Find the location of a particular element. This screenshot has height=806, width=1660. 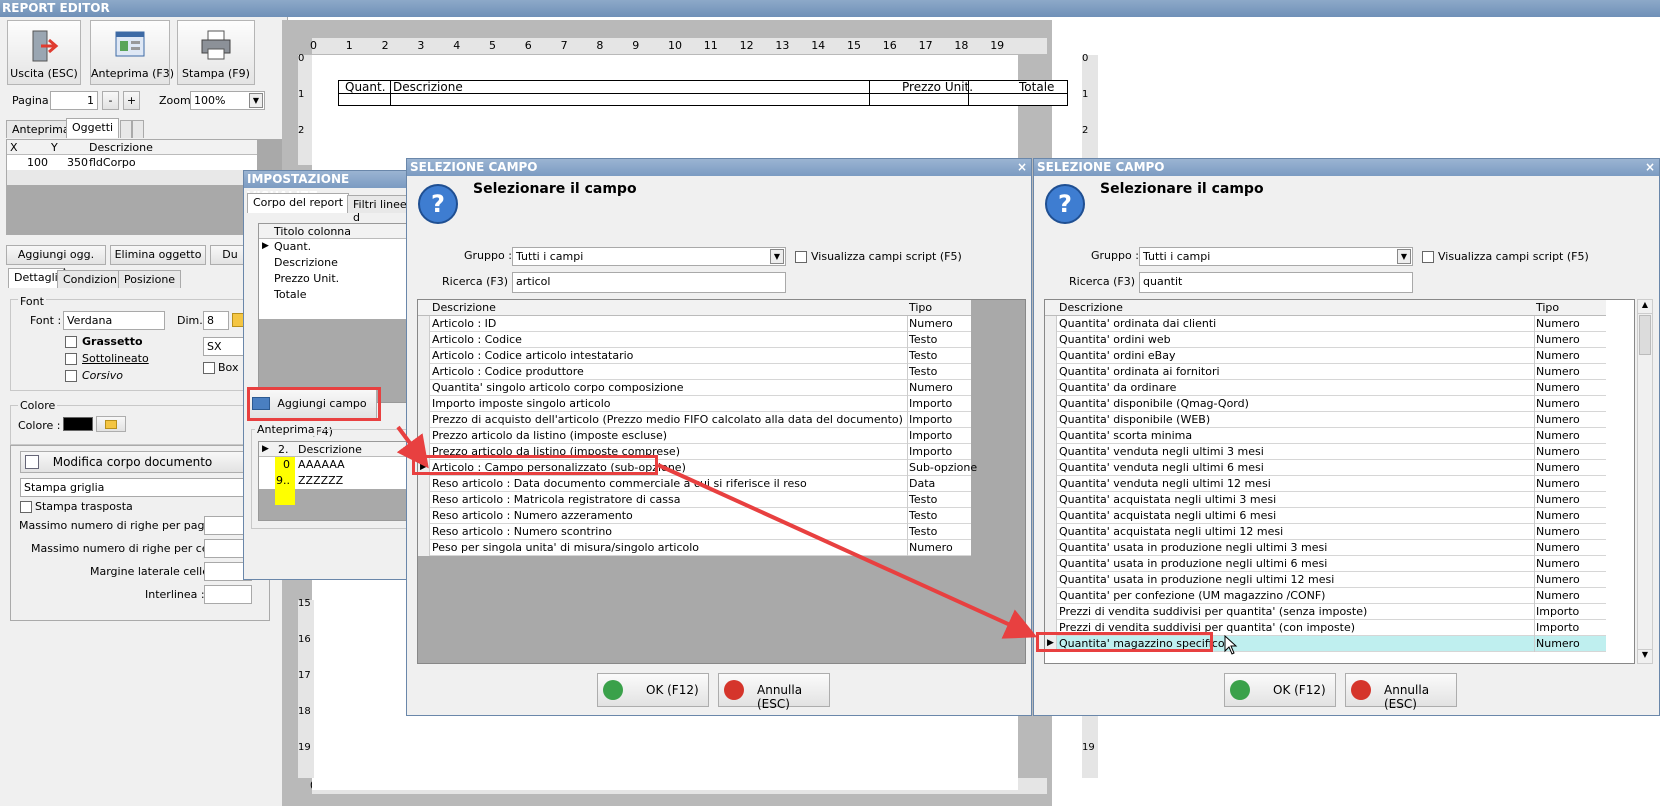

arrow-to-target is located at coordinates (847, 551).